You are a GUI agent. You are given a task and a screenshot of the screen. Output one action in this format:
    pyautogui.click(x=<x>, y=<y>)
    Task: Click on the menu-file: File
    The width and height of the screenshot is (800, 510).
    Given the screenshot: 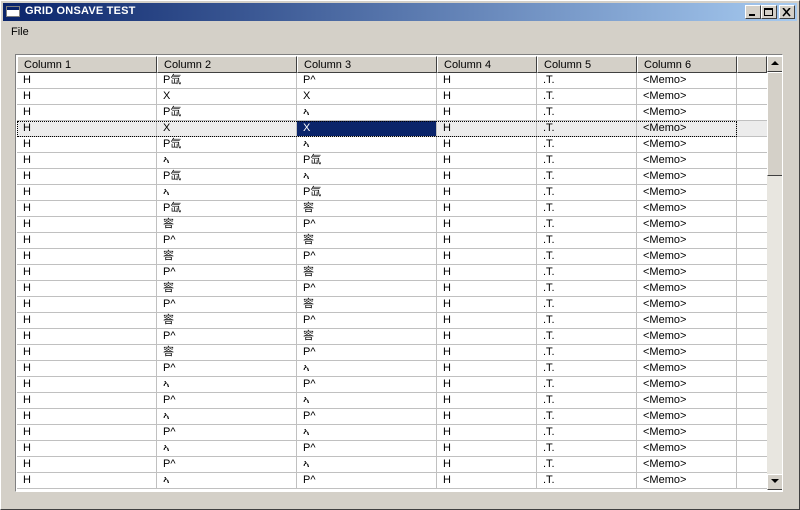 What is the action you would take?
    pyautogui.click(x=20, y=32)
    